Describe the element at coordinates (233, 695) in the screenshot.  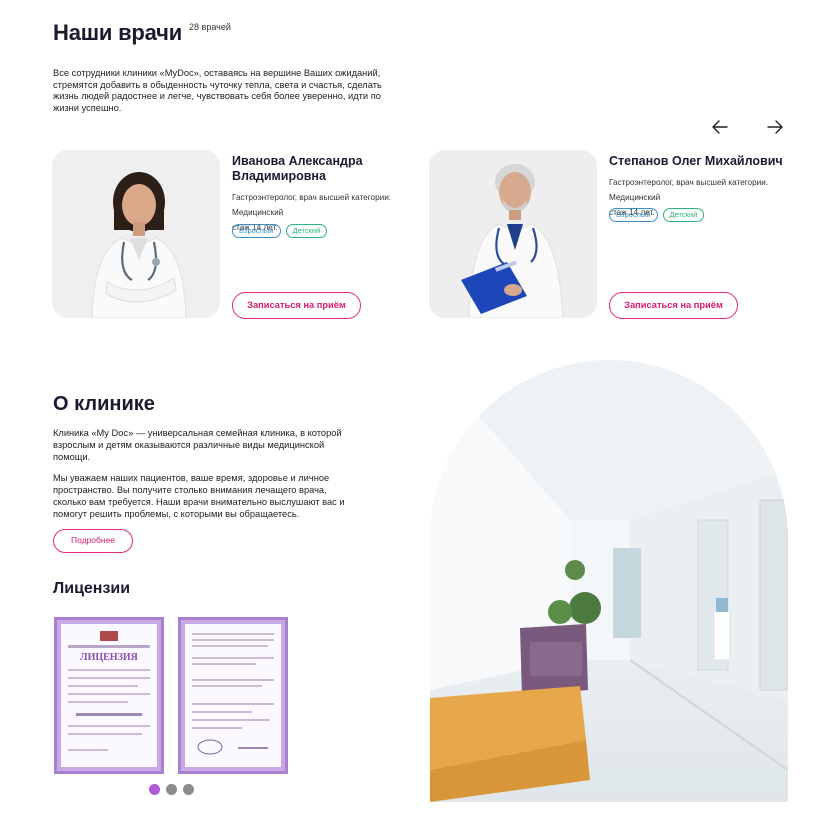
I see `license-image` at that location.